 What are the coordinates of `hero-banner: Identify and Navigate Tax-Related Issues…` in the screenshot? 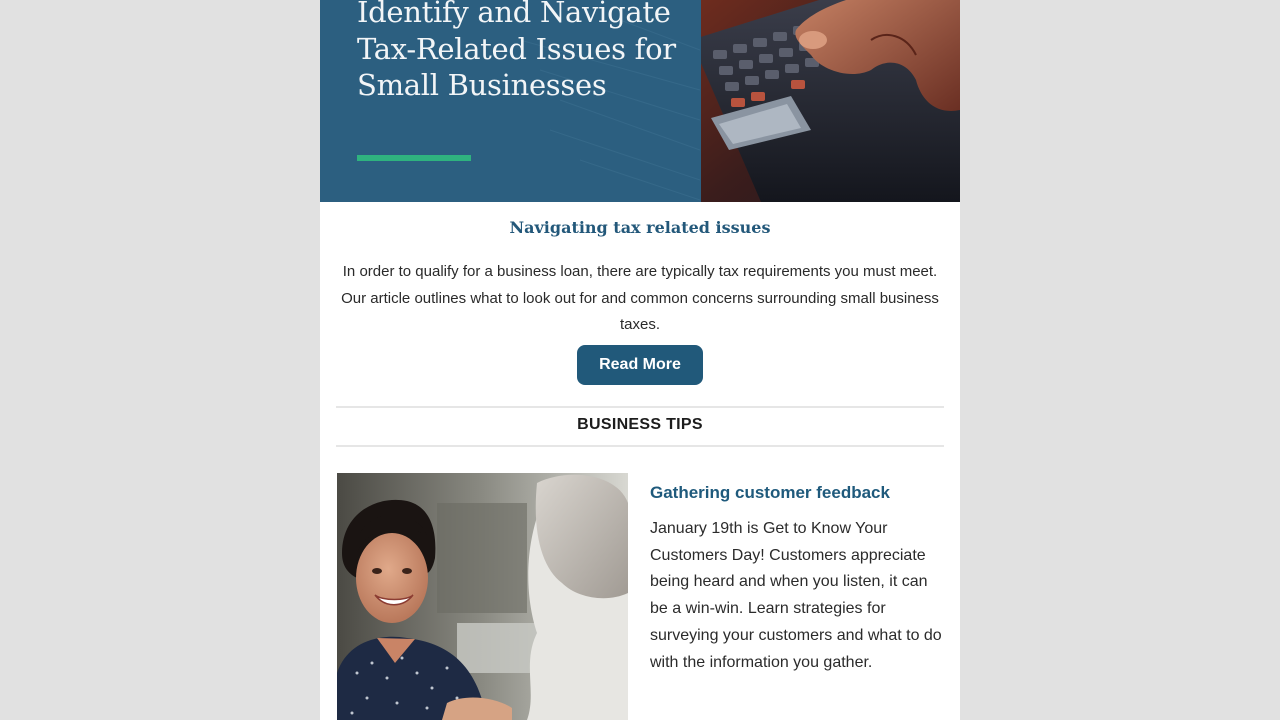 It's located at (640, 101).